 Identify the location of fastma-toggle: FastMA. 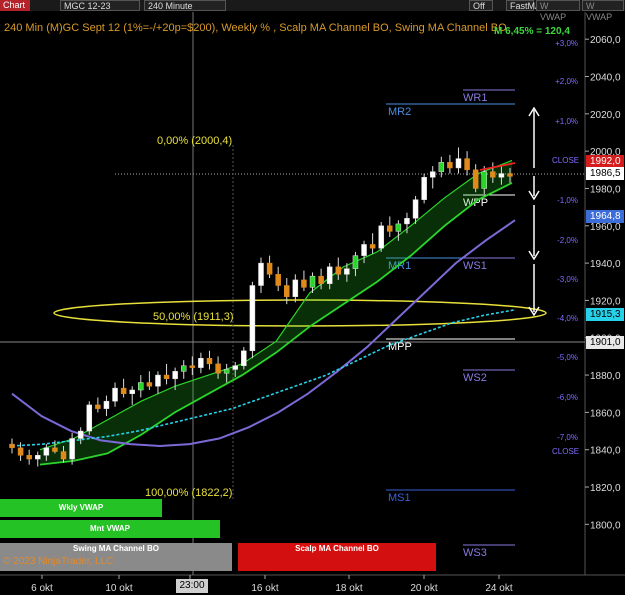
(523, 5).